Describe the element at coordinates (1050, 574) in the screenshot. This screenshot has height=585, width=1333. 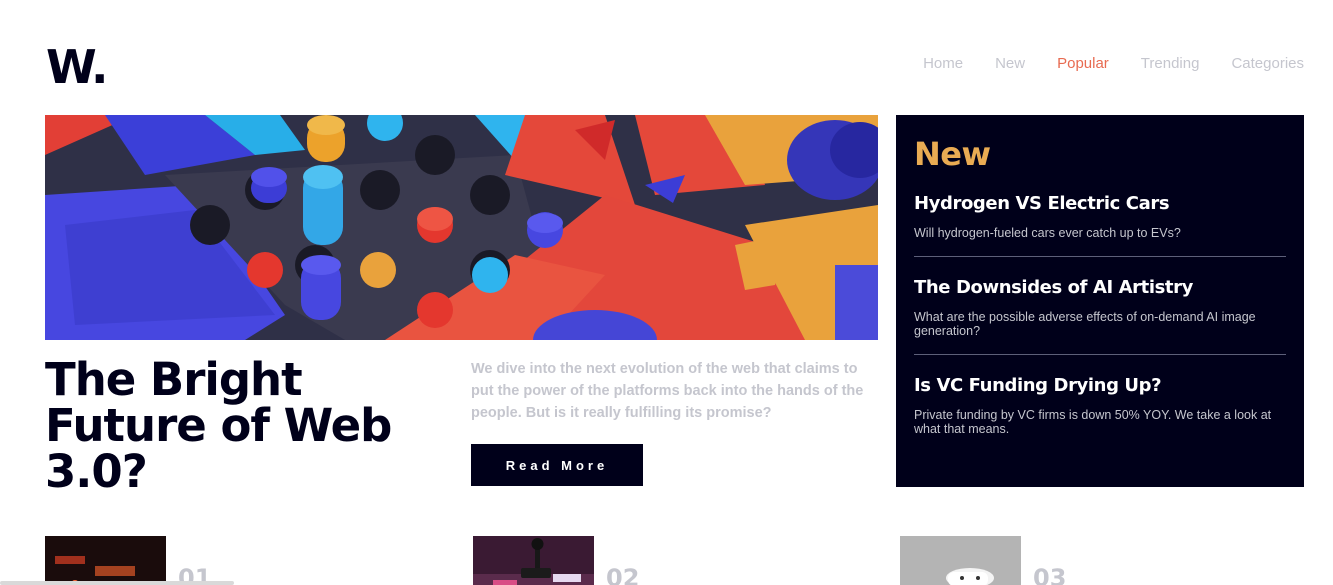
I see `article-number: 03` at that location.